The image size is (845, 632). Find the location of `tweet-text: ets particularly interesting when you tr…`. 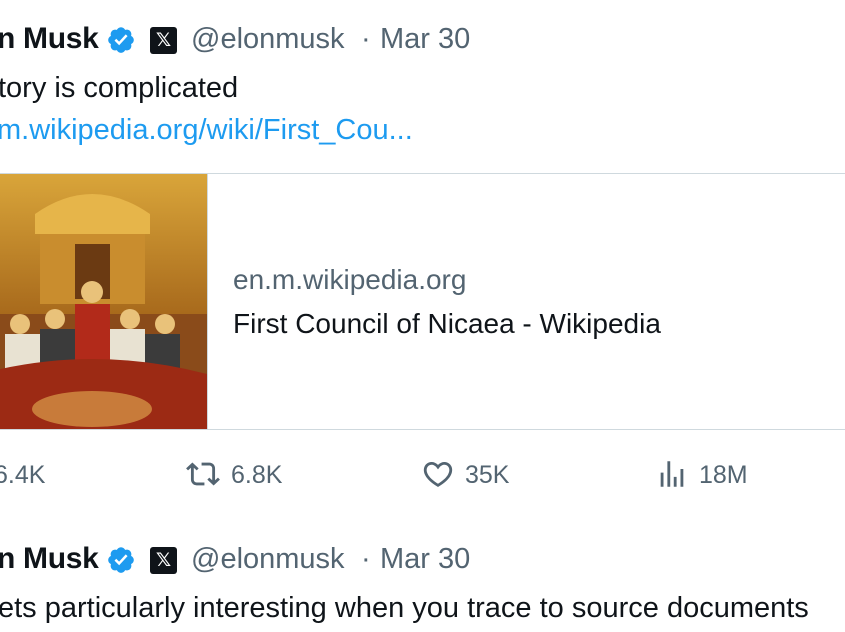

tweet-text: ets particularly interesting when you tr… is located at coordinates (404, 608).